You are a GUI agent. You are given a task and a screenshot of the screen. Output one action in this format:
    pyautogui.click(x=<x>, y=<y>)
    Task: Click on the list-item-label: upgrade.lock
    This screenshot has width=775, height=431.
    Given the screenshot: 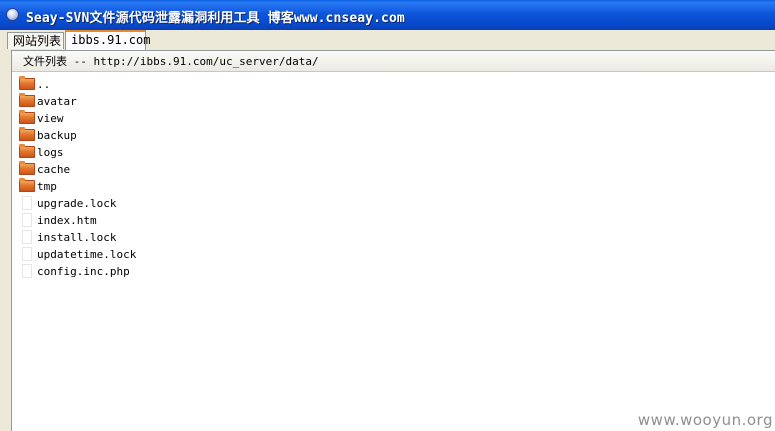 What is the action you would take?
    pyautogui.click(x=77, y=203)
    